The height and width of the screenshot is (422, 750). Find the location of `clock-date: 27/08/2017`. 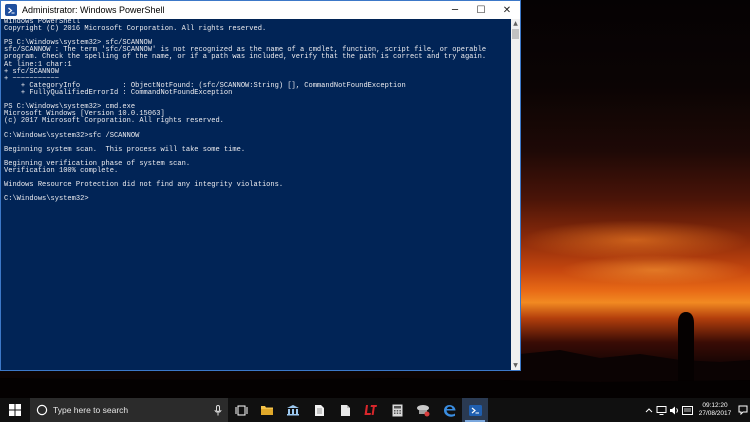

clock-date: 27/08/2017 is located at coordinates (715, 413).